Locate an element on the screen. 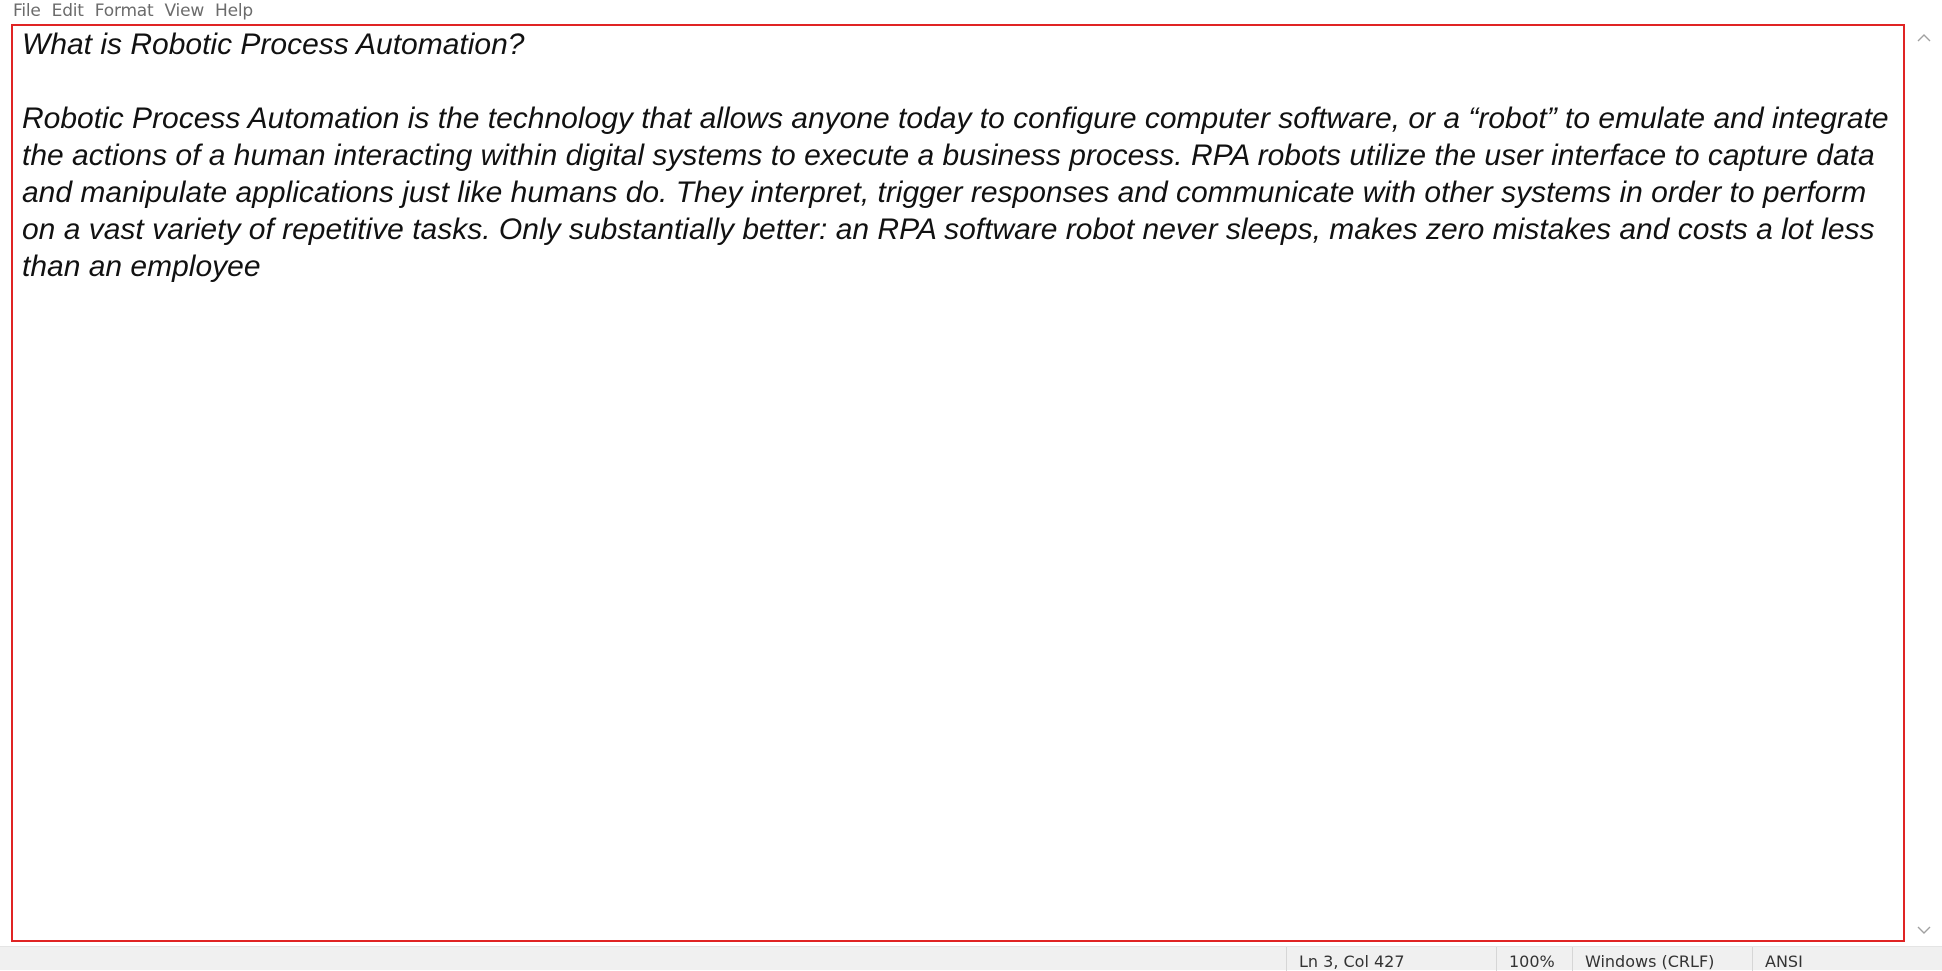 Image resolution: width=1942 pixels, height=971 pixels. menu-view: View is located at coordinates (185, 11).